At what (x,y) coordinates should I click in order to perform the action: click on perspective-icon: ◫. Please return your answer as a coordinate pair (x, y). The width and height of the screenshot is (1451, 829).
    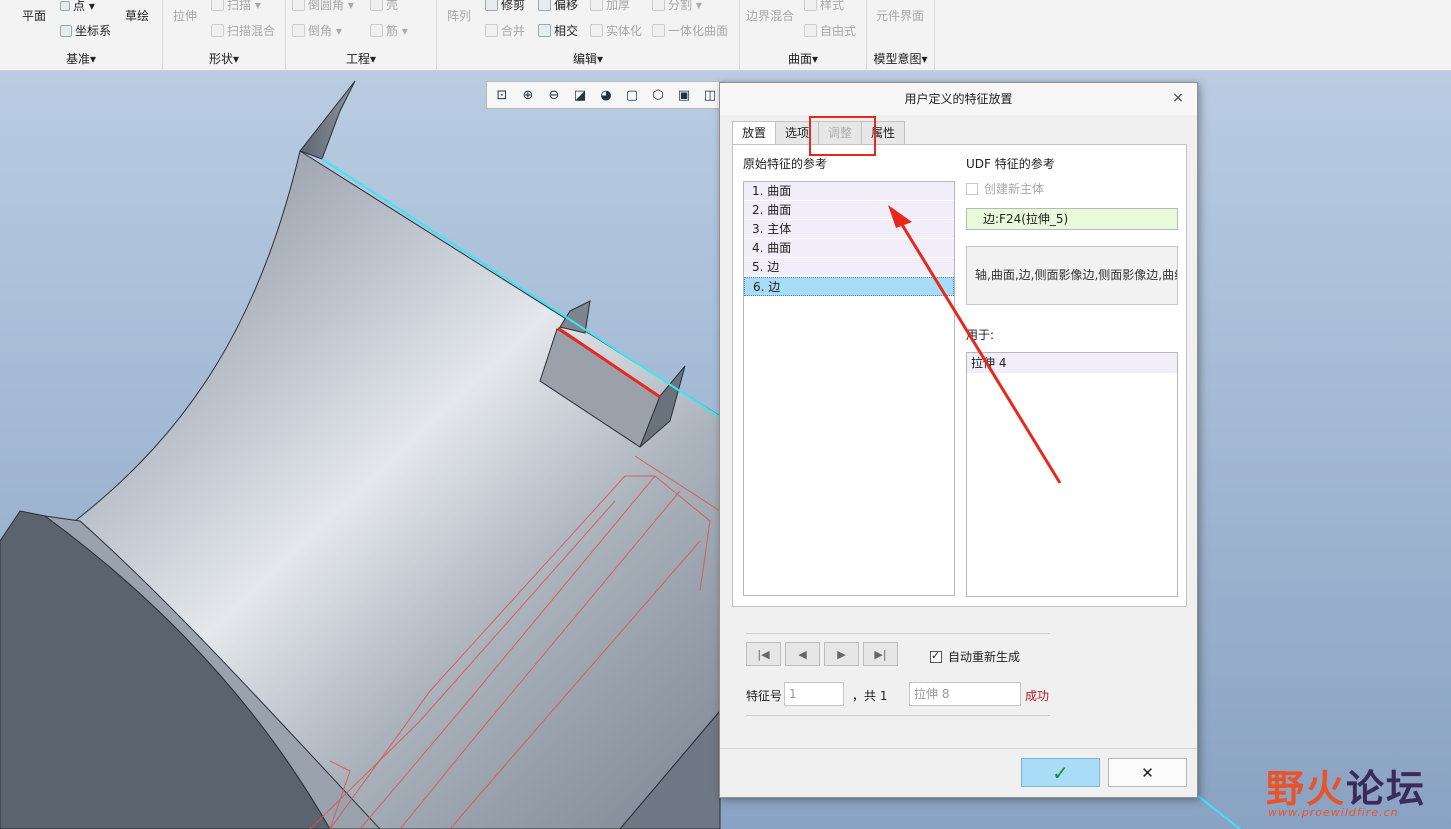
    Looking at the image, I should click on (710, 95).